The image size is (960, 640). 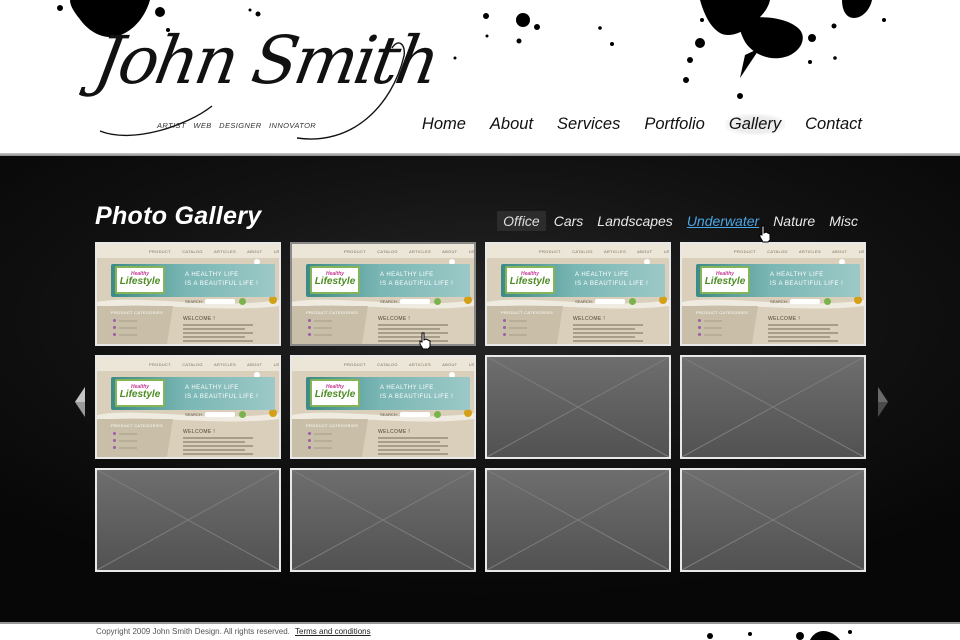 What do you see at coordinates (794, 221) in the screenshot?
I see `filter-nature: Nature` at bounding box center [794, 221].